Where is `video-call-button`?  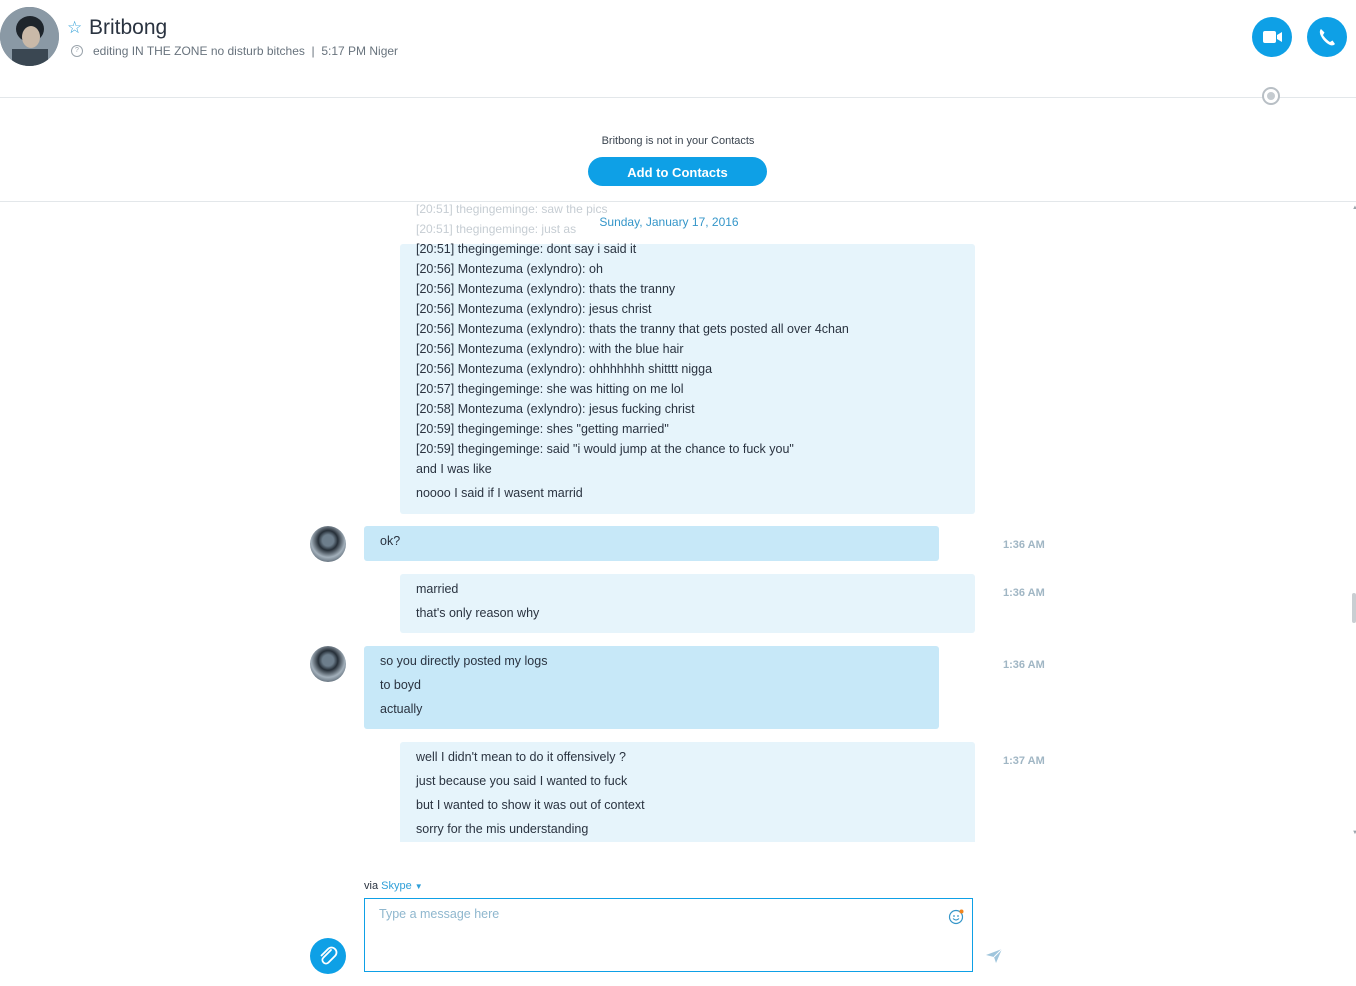
video-call-button is located at coordinates (1272, 37).